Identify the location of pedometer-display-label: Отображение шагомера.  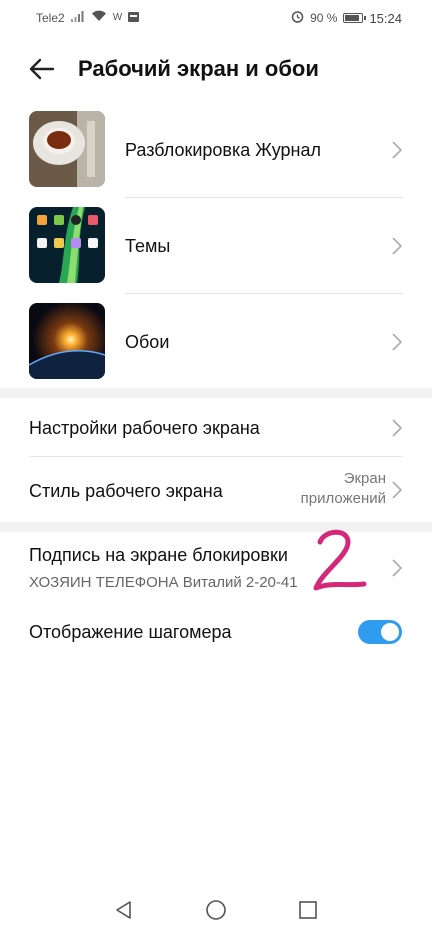
(130, 632).